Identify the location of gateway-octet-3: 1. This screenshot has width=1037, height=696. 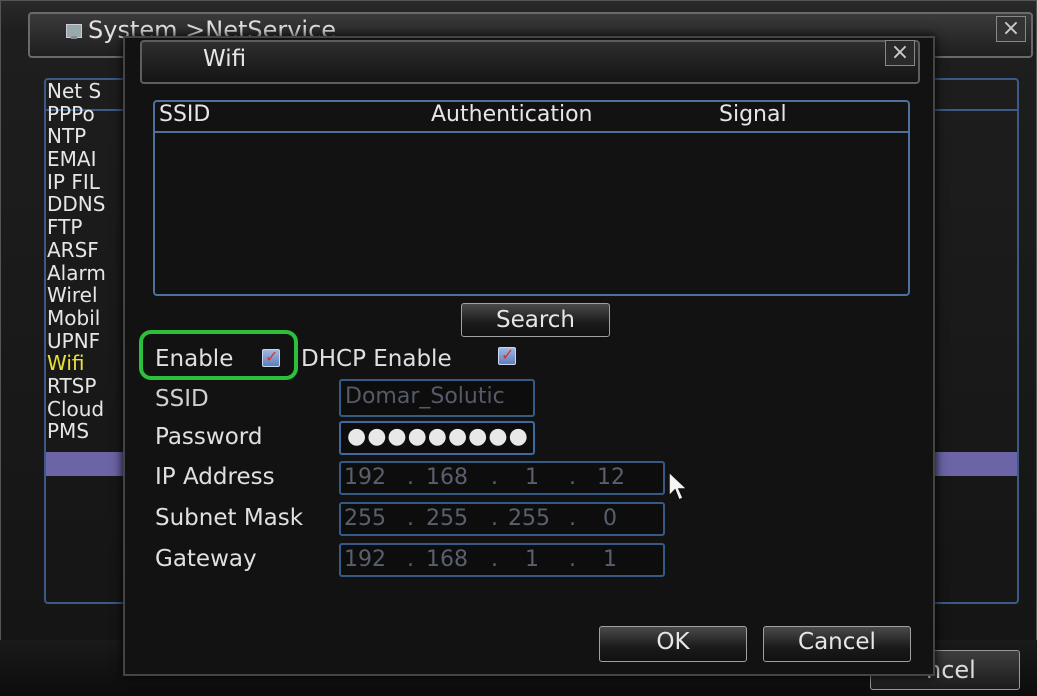
(532, 559).